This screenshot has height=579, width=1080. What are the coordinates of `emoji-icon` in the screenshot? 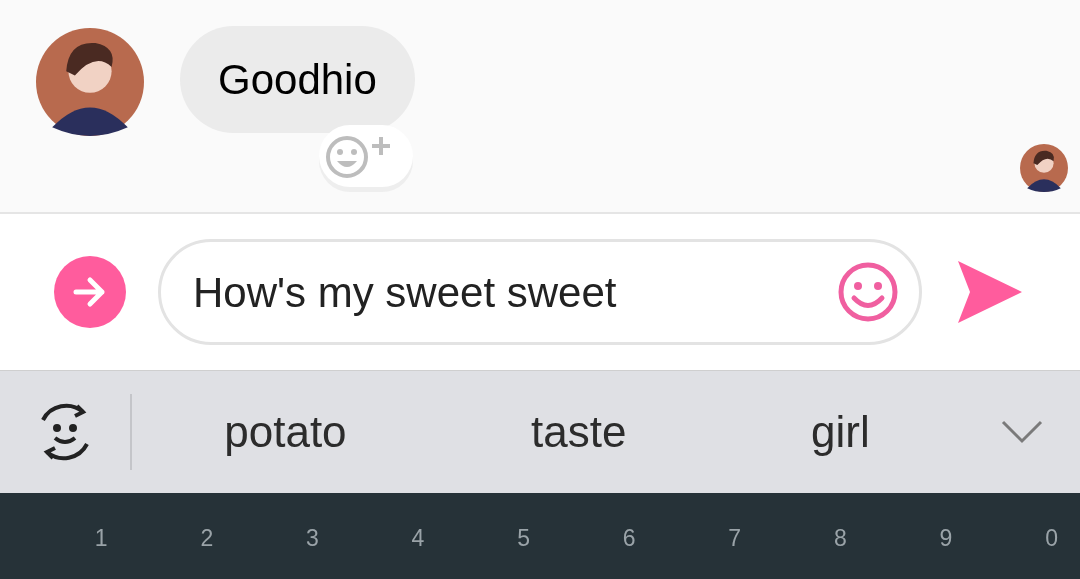 It's located at (868, 292).